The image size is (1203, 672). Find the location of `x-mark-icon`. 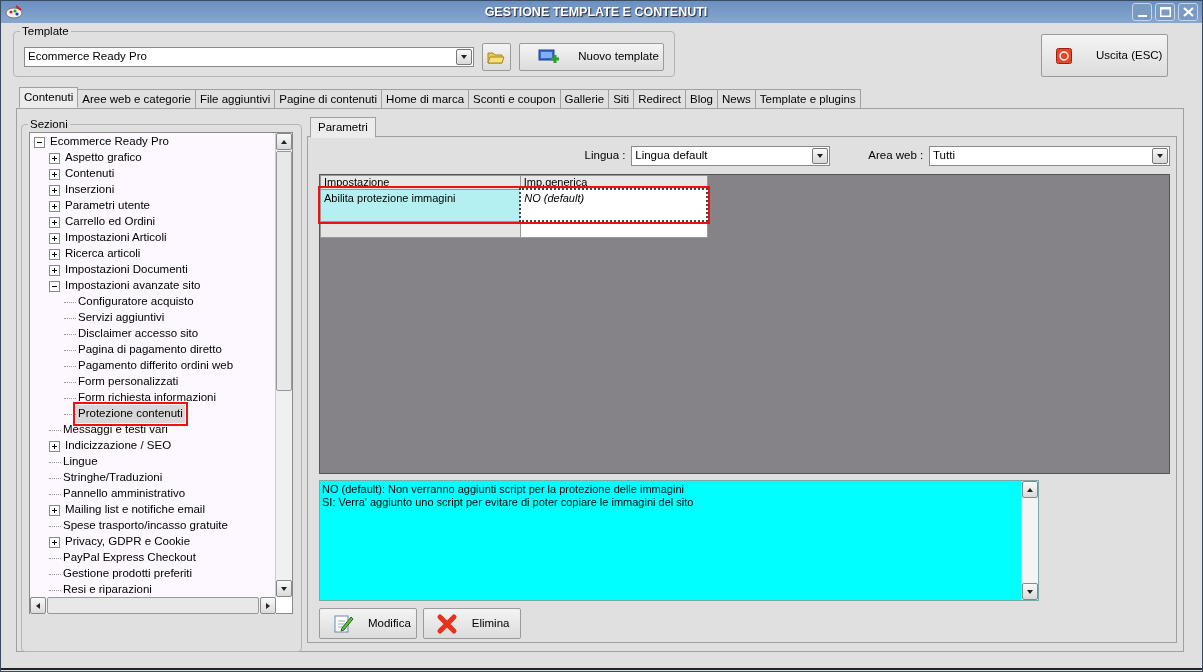

x-mark-icon is located at coordinates (446, 623).